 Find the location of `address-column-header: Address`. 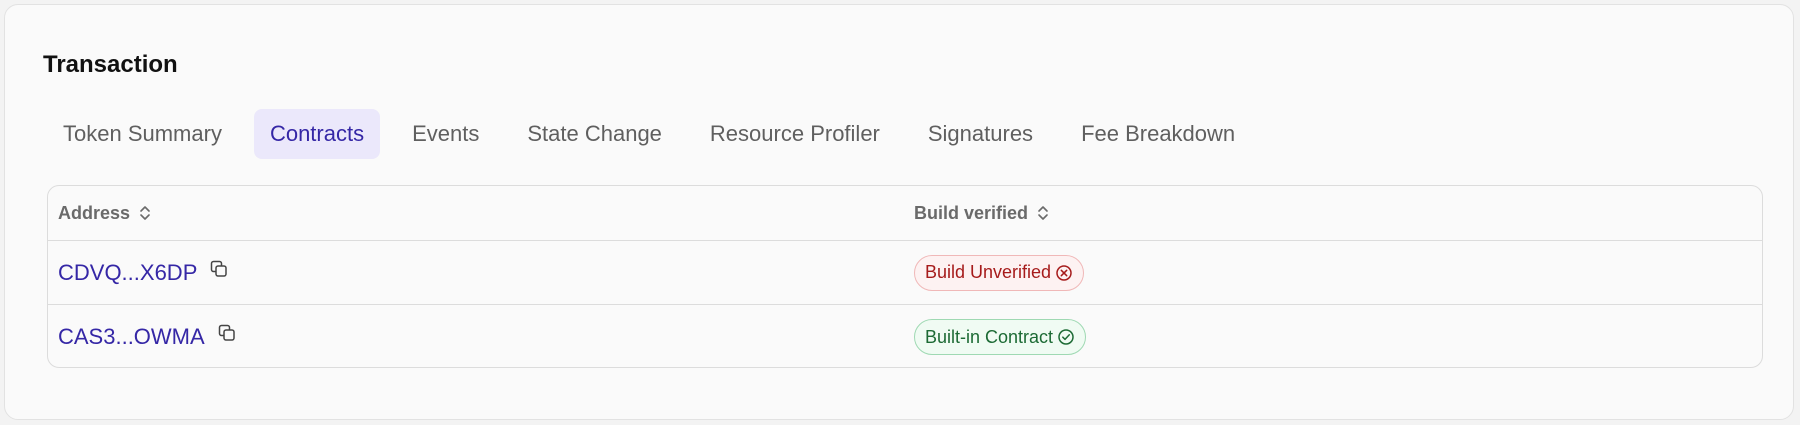

address-column-header: Address is located at coordinates (105, 213).